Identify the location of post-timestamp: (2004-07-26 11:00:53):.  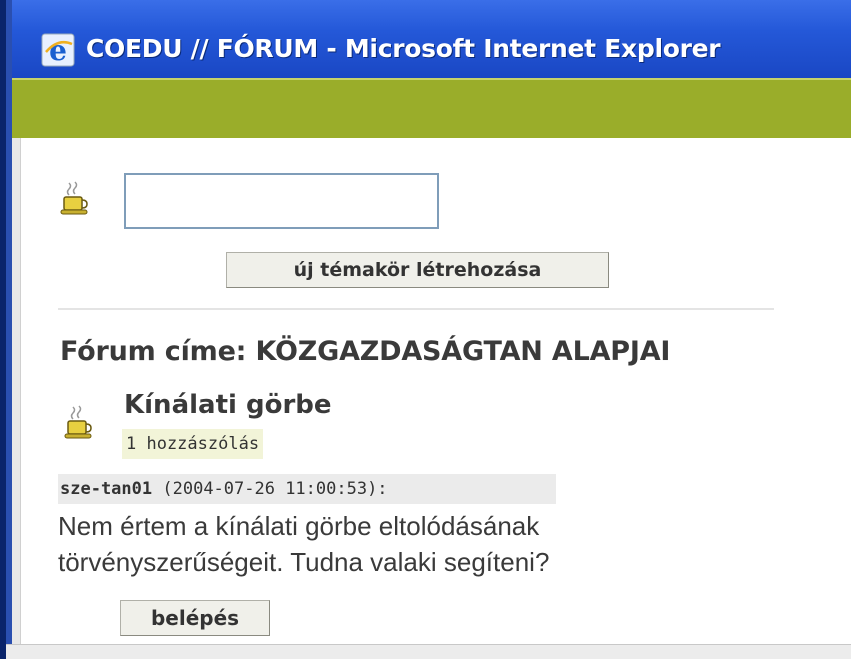
(275, 489).